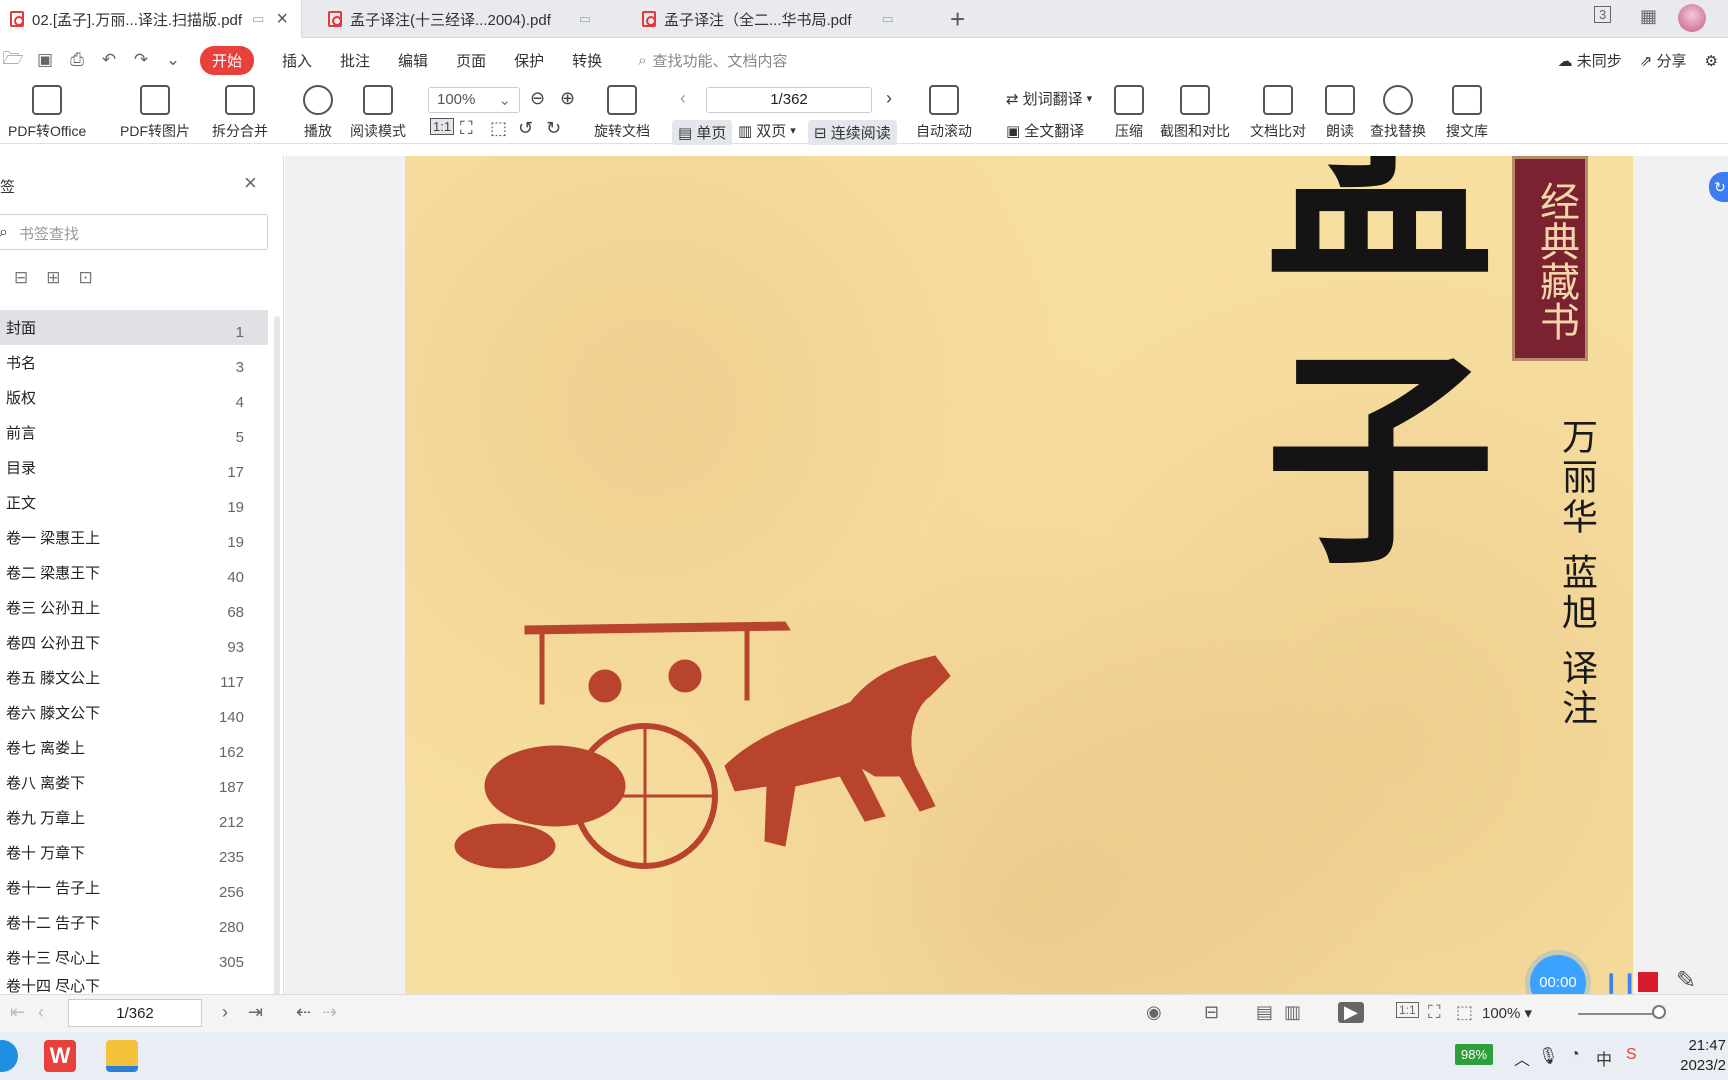 The height and width of the screenshot is (1080, 1728). Describe the element at coordinates (553, 128) in the screenshot. I see `rotate-right-icon: ↻` at that location.